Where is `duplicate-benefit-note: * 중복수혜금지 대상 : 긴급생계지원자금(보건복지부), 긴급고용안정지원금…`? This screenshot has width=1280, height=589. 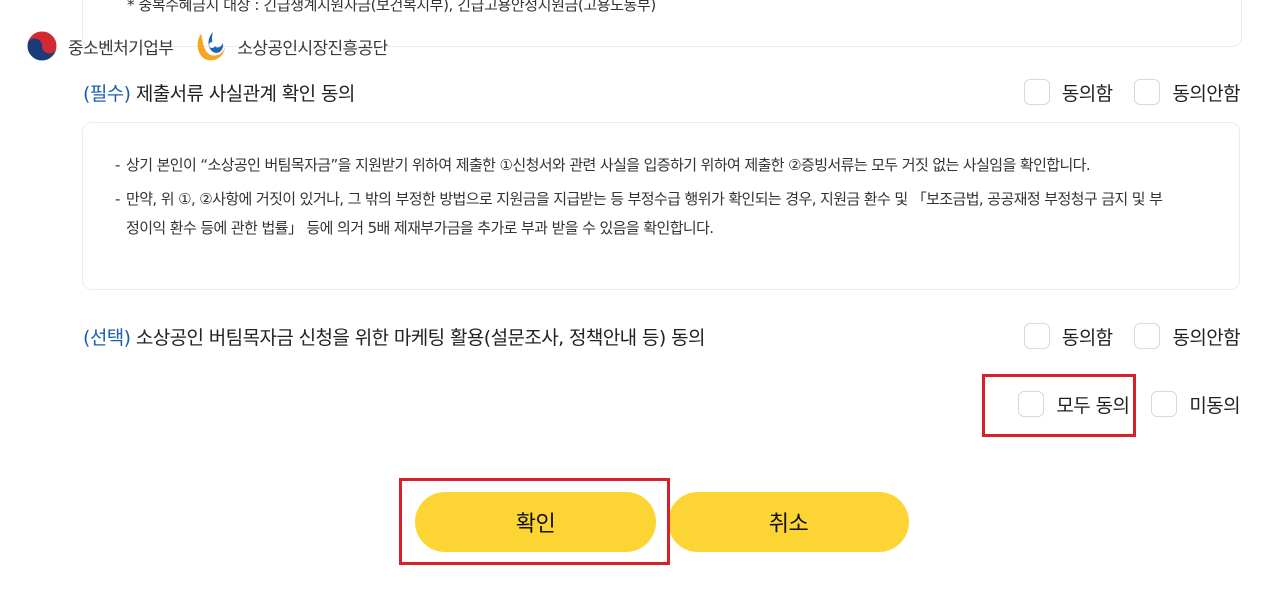
duplicate-benefit-note: * 중복수혜금지 대상 : 긴급생계지원자금(보건복지부), 긴급고용안정지원금… is located at coordinates (391, 7).